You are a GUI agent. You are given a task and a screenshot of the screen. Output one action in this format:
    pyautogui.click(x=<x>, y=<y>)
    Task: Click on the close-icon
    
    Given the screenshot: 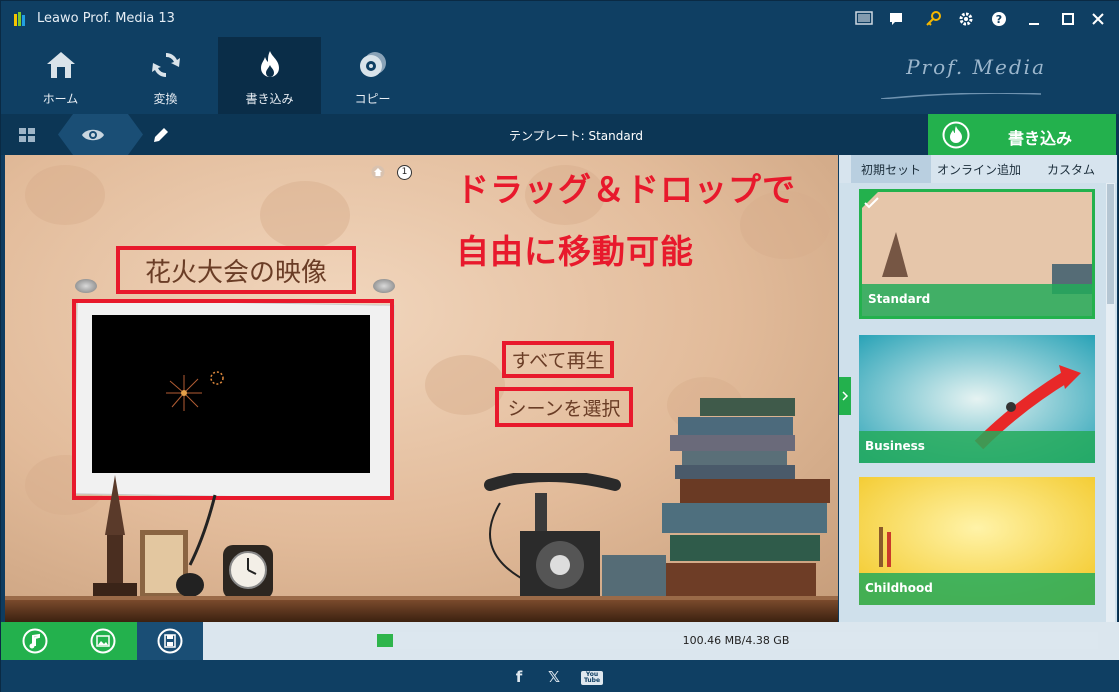 What is the action you would take?
    pyautogui.click(x=1098, y=19)
    